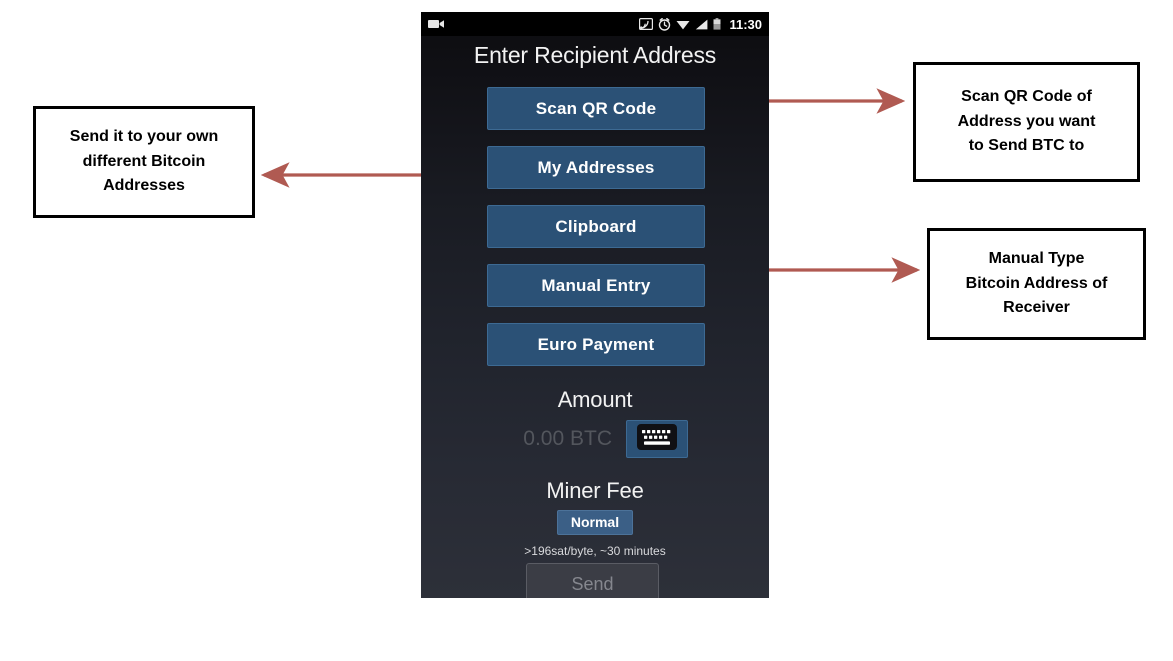  I want to click on callout-manual-entry: Manual Type Bitcoin Address of Receiver, so click(1036, 284).